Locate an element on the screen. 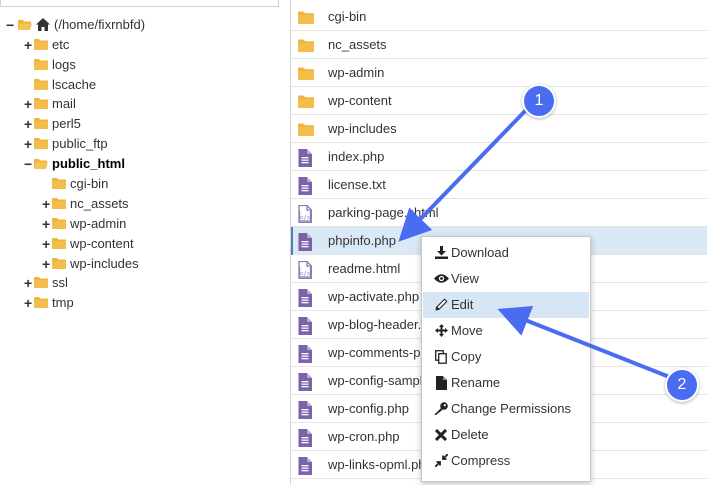 This screenshot has width=707, height=485. annotation-badge-1: 1 is located at coordinates (539, 101).